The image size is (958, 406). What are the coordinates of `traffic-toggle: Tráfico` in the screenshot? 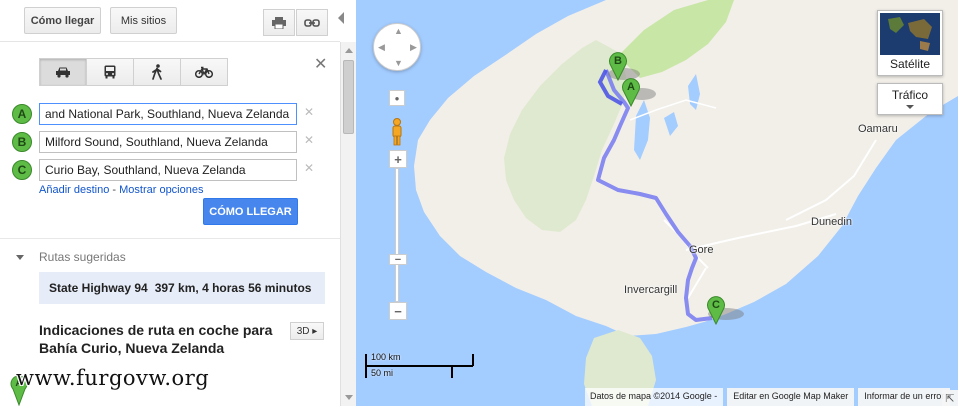 It's located at (910, 99).